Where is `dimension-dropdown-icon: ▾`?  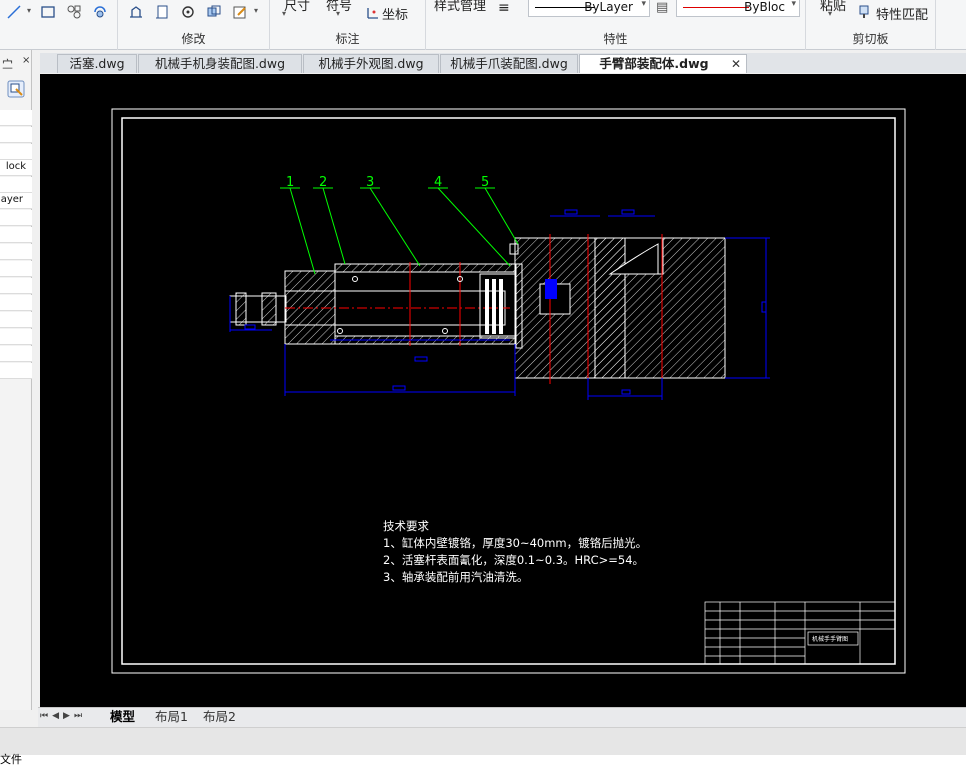
dimension-dropdown-icon: ▾ is located at coordinates (284, 13).